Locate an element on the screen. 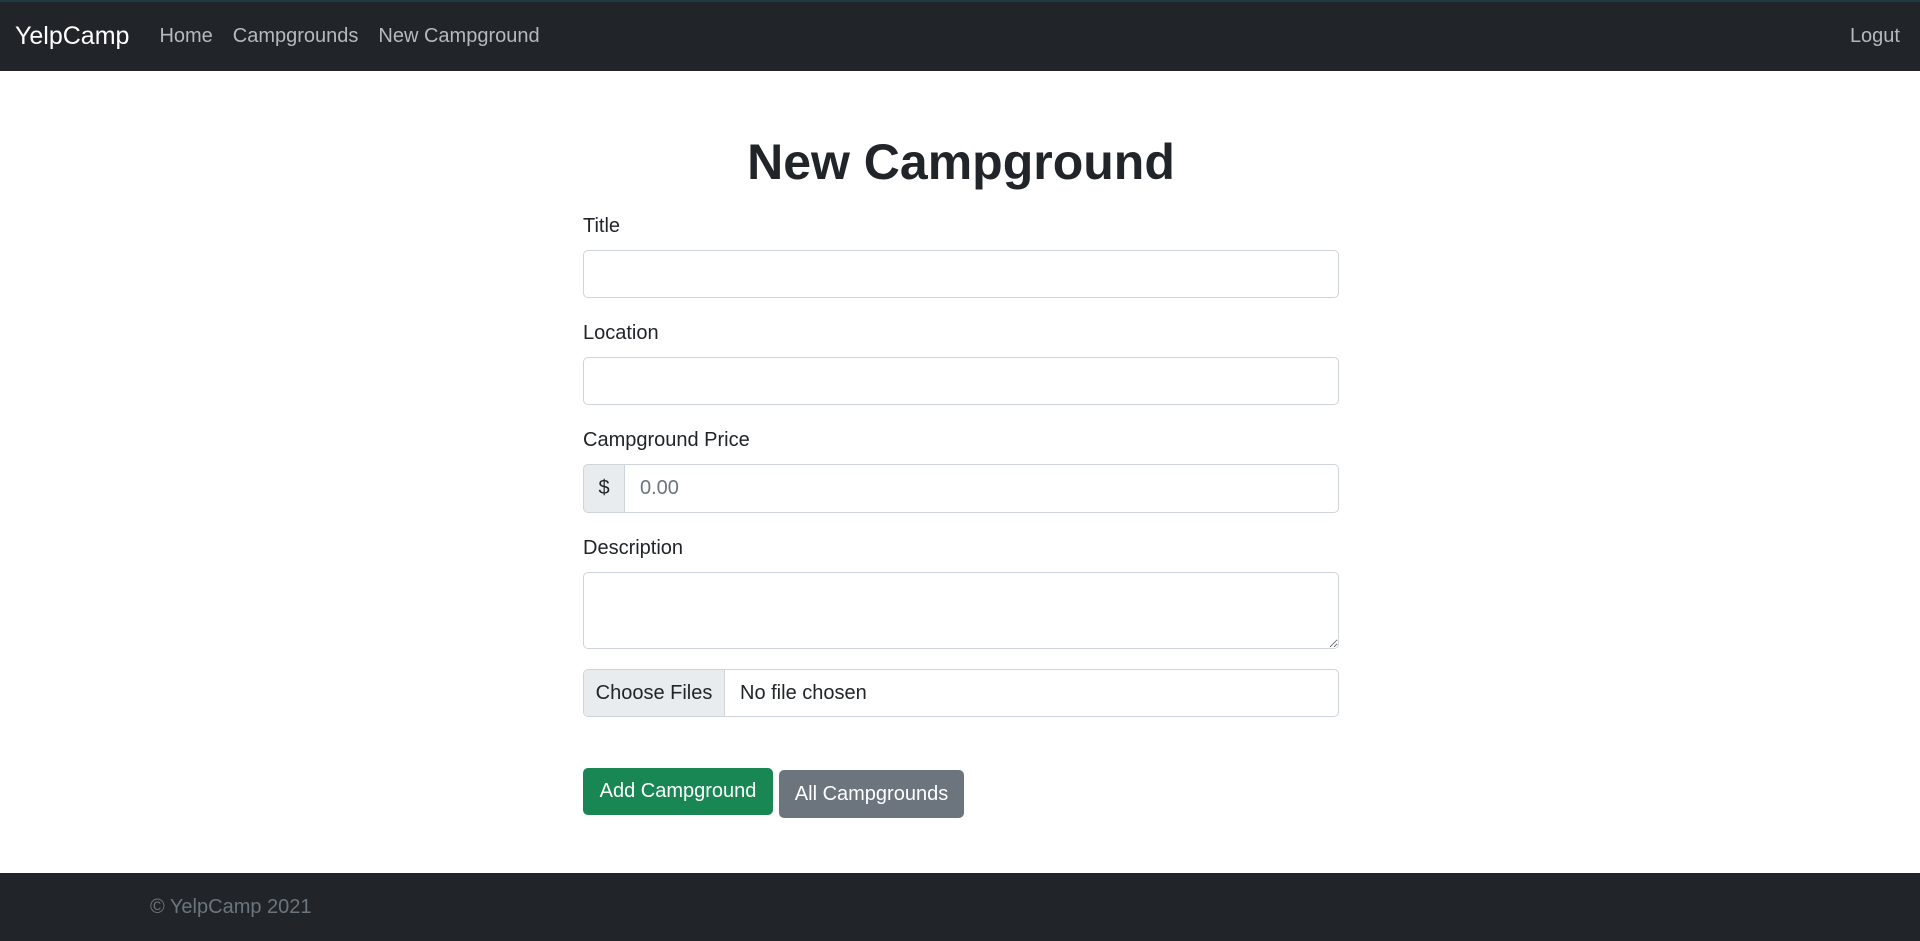  form-buttons: Add Campground All Campgrounds is located at coordinates (961, 793).